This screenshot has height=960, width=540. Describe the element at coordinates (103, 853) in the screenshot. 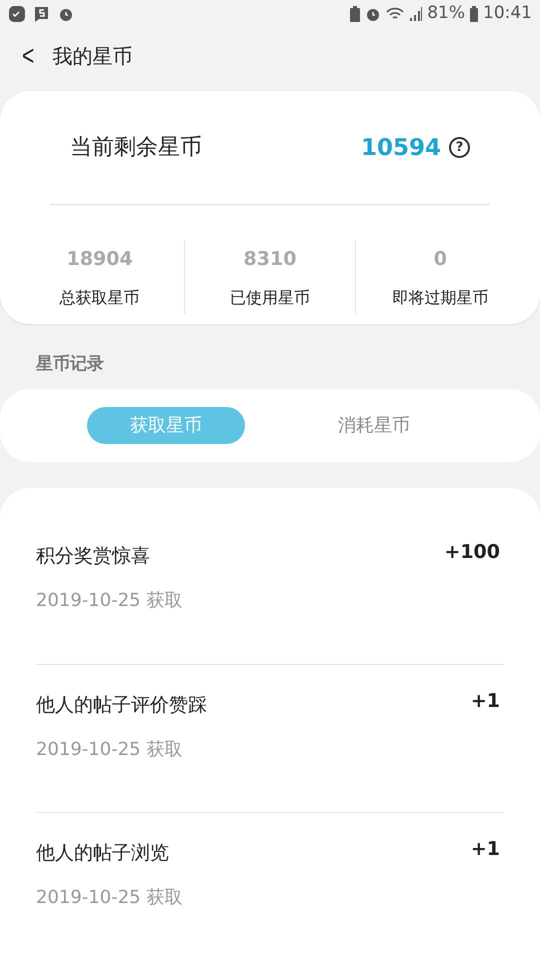

I see `record-title: 他人的帖子浏览` at that location.